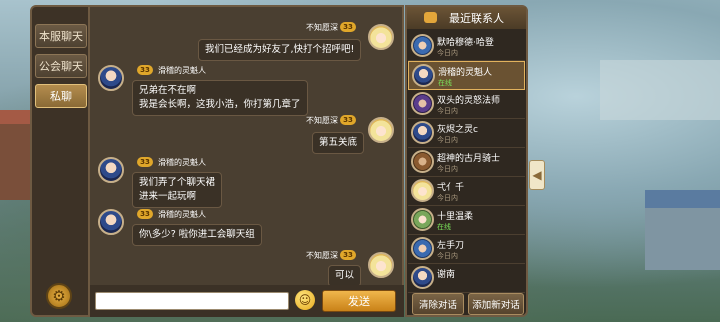  What do you see at coordinates (451, 188) in the screenshot?
I see `contact-name: 弌亻千` at bounding box center [451, 188].